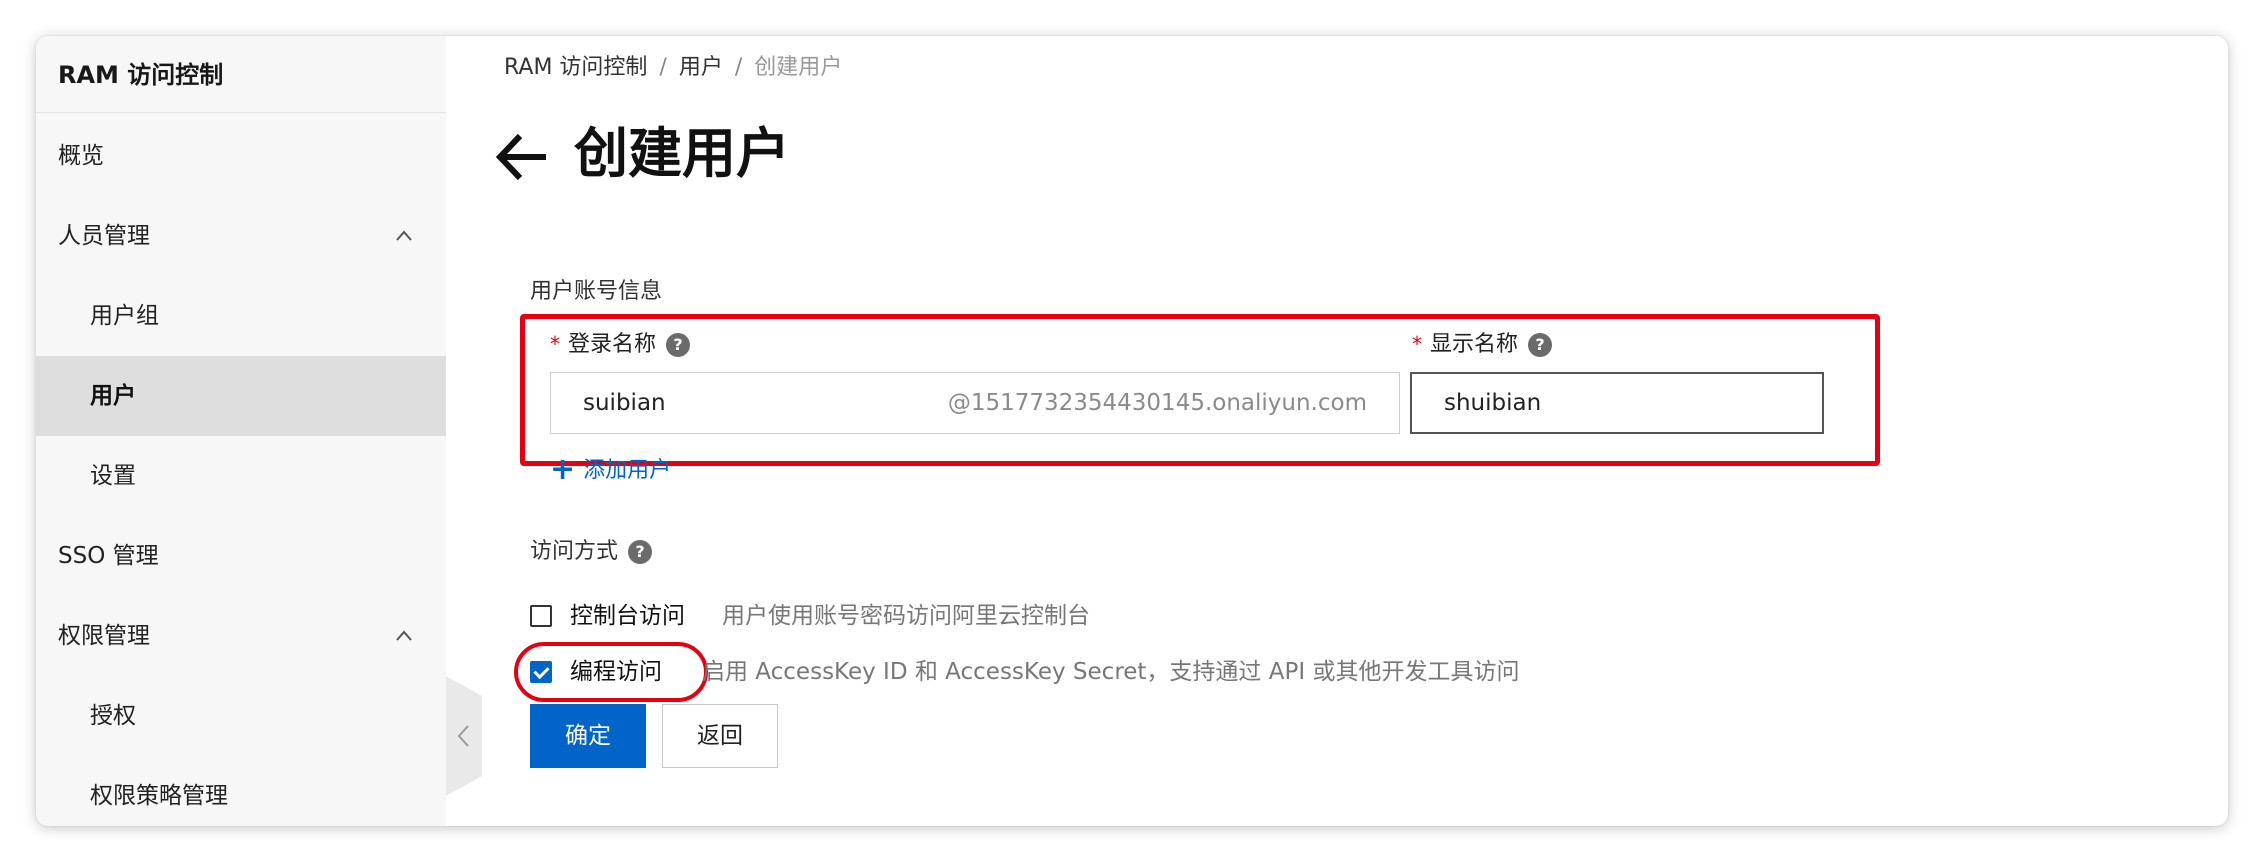  Describe the element at coordinates (104, 236) in the screenshot. I see `sidebar-item-label: 人员管理` at that location.